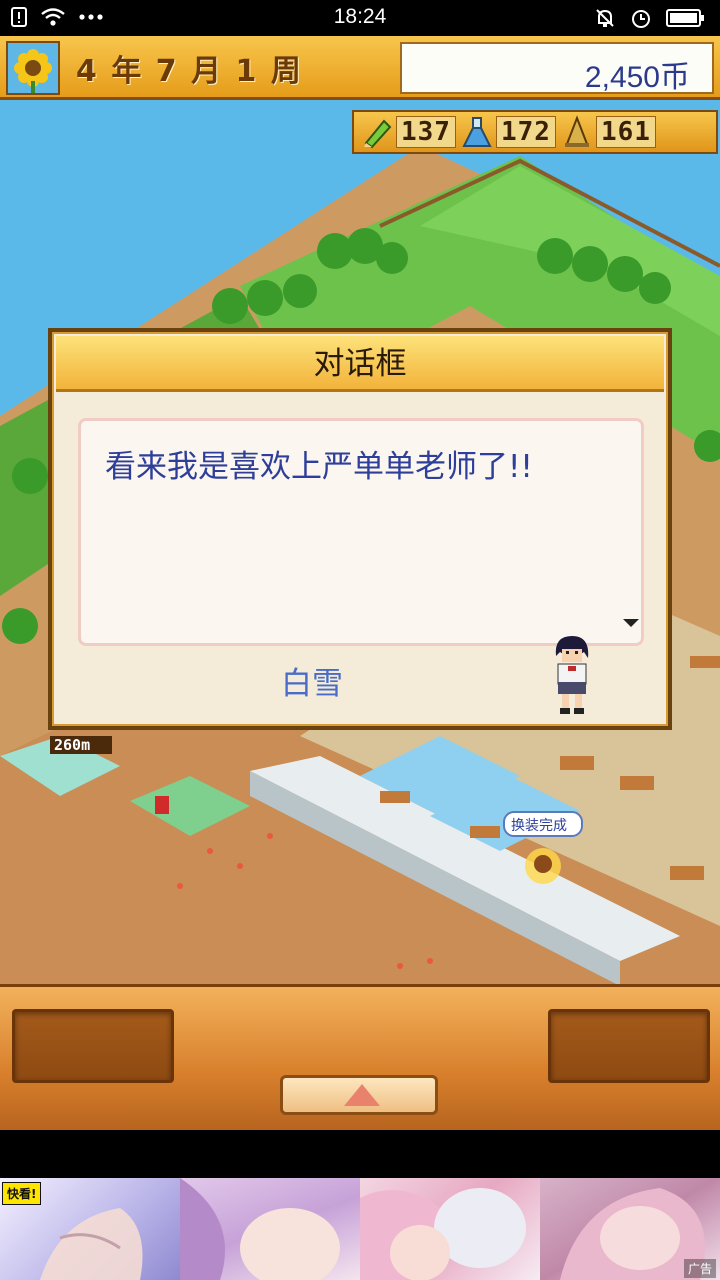 Image resolution: width=720 pixels, height=1280 pixels. I want to click on stat-bell: 161, so click(608, 132).